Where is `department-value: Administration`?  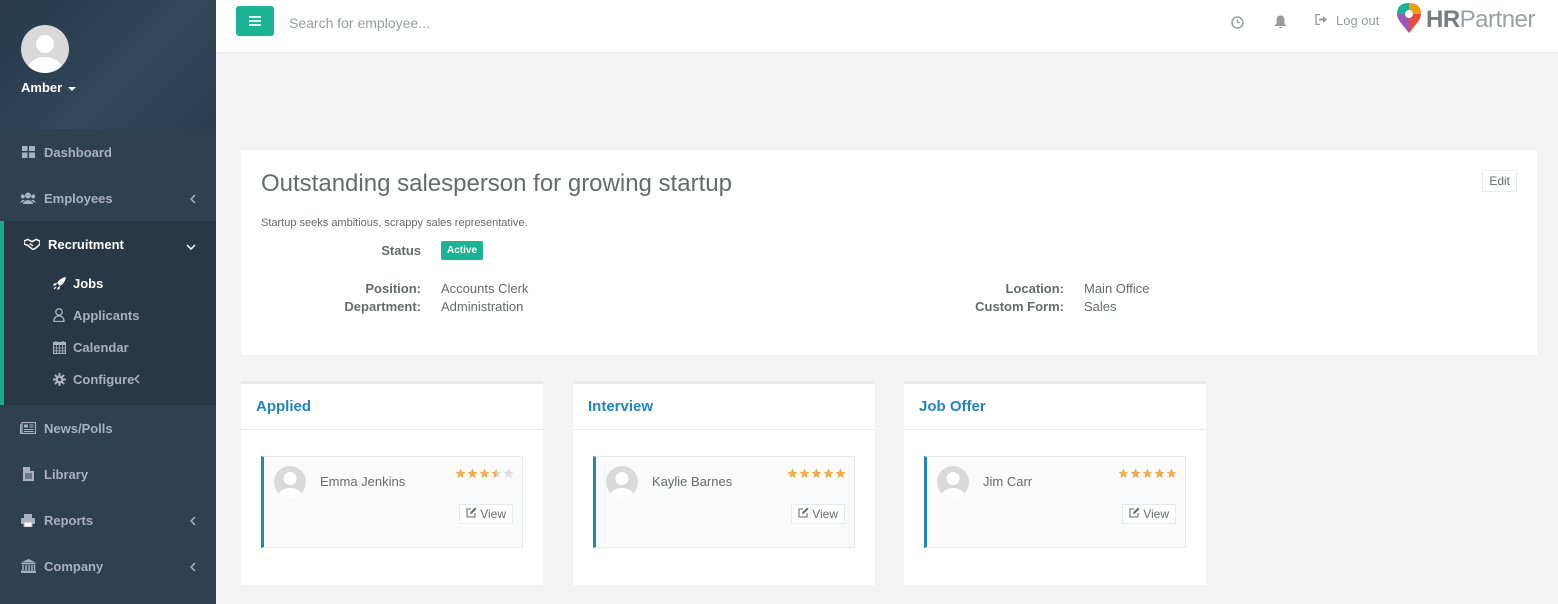 department-value: Administration is located at coordinates (482, 306).